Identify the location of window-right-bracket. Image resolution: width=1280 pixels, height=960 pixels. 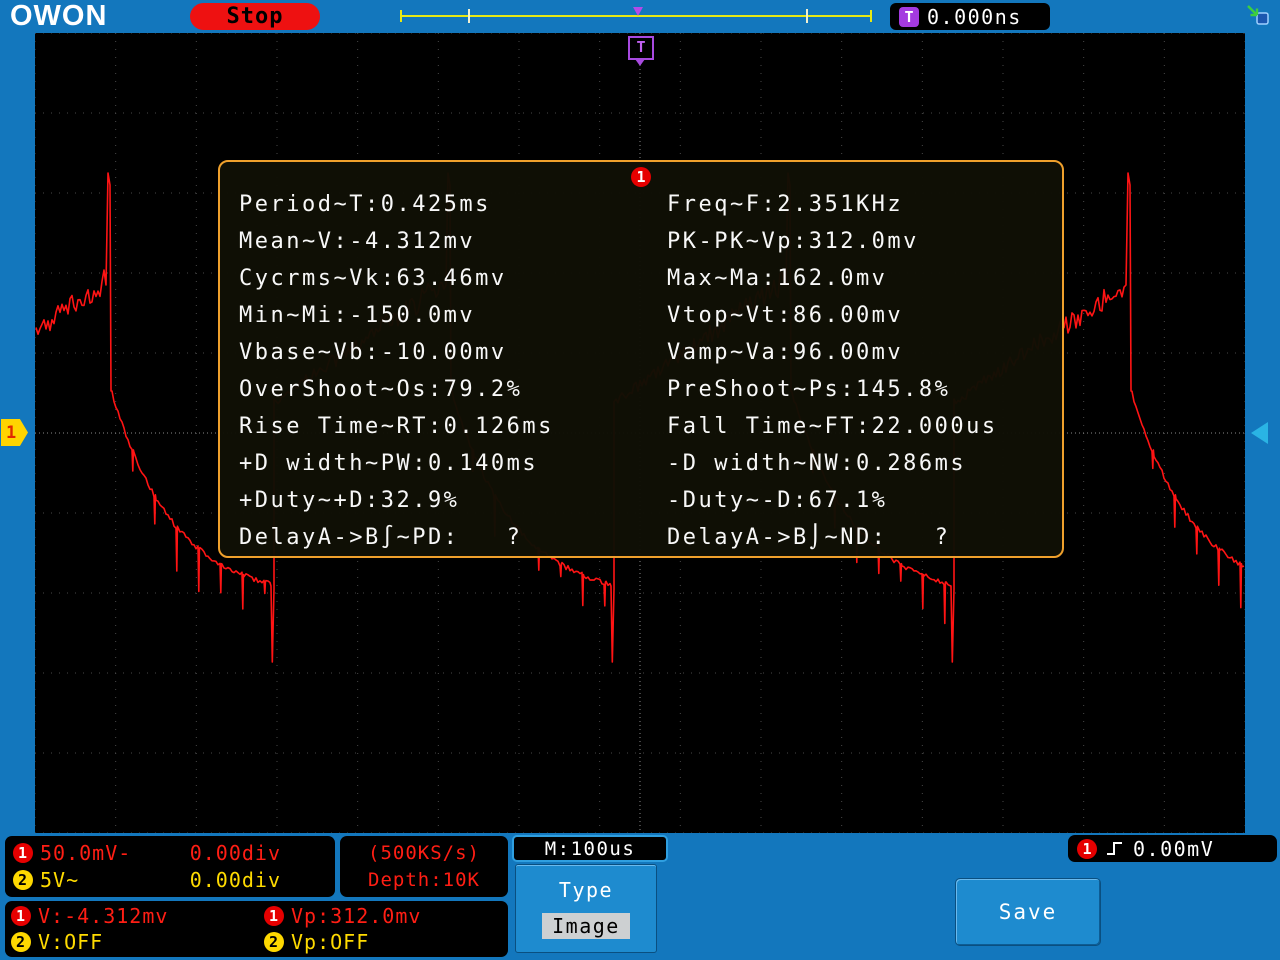
(807, 16).